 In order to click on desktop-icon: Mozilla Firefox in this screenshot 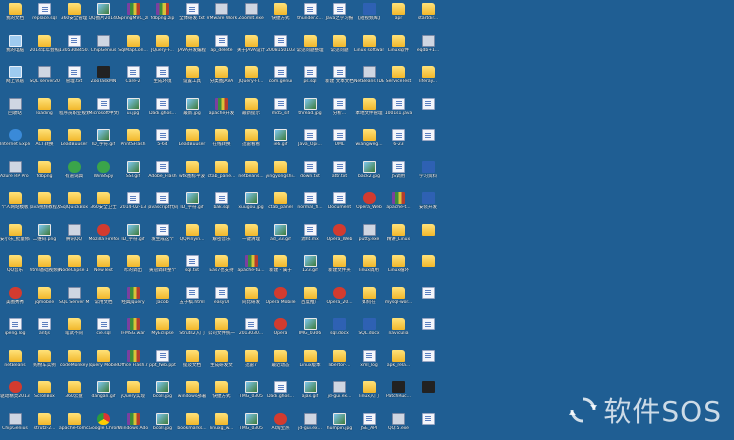, I will do `click(104, 237)`.